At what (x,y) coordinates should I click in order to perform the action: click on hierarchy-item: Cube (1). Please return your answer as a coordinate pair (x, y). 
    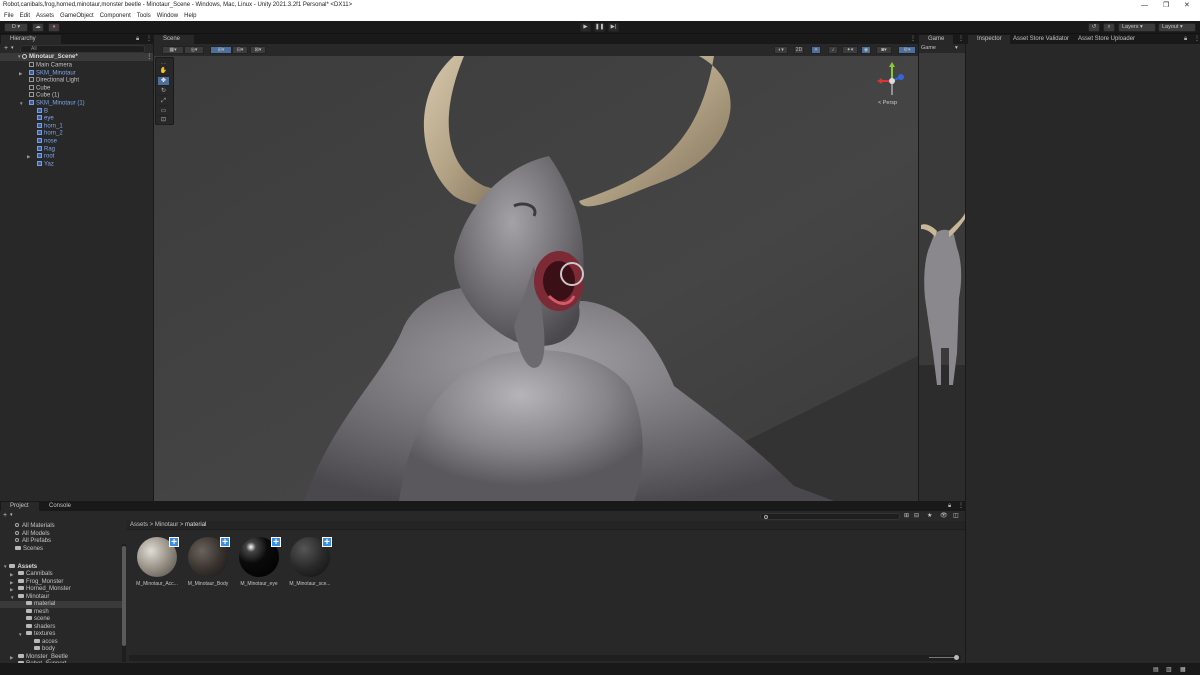
    Looking at the image, I should click on (29, 95).